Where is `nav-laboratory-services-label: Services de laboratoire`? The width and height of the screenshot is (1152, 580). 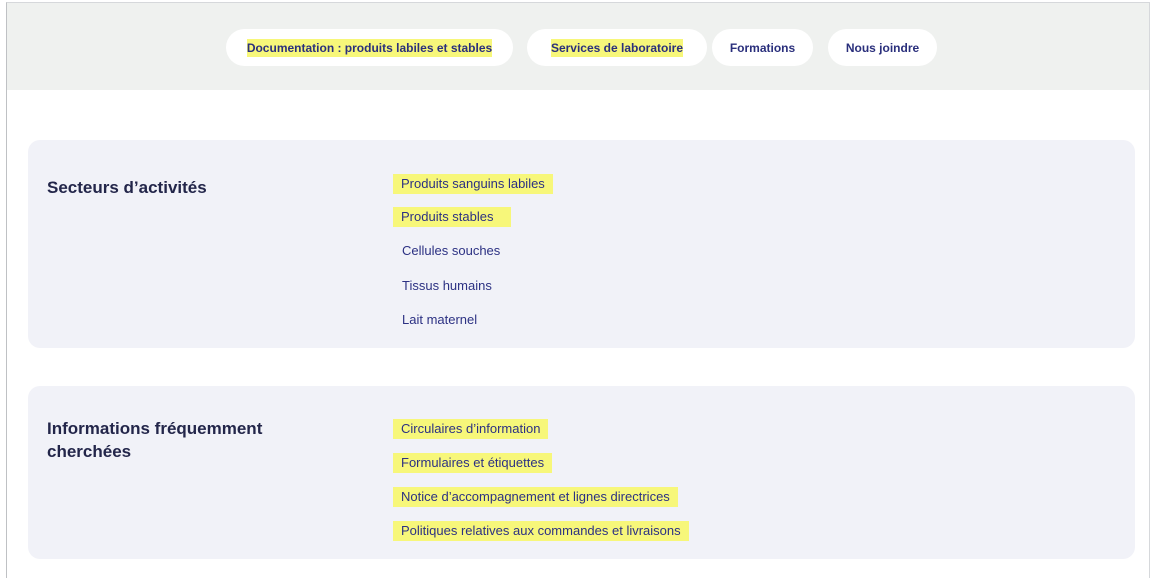
nav-laboratory-services-label: Services de laboratoire is located at coordinates (617, 47).